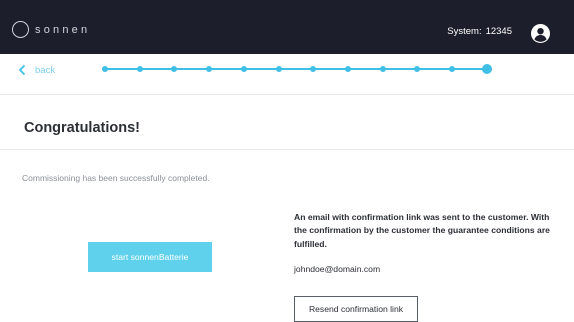 The image size is (574, 322). I want to click on back-link: back, so click(36, 70).